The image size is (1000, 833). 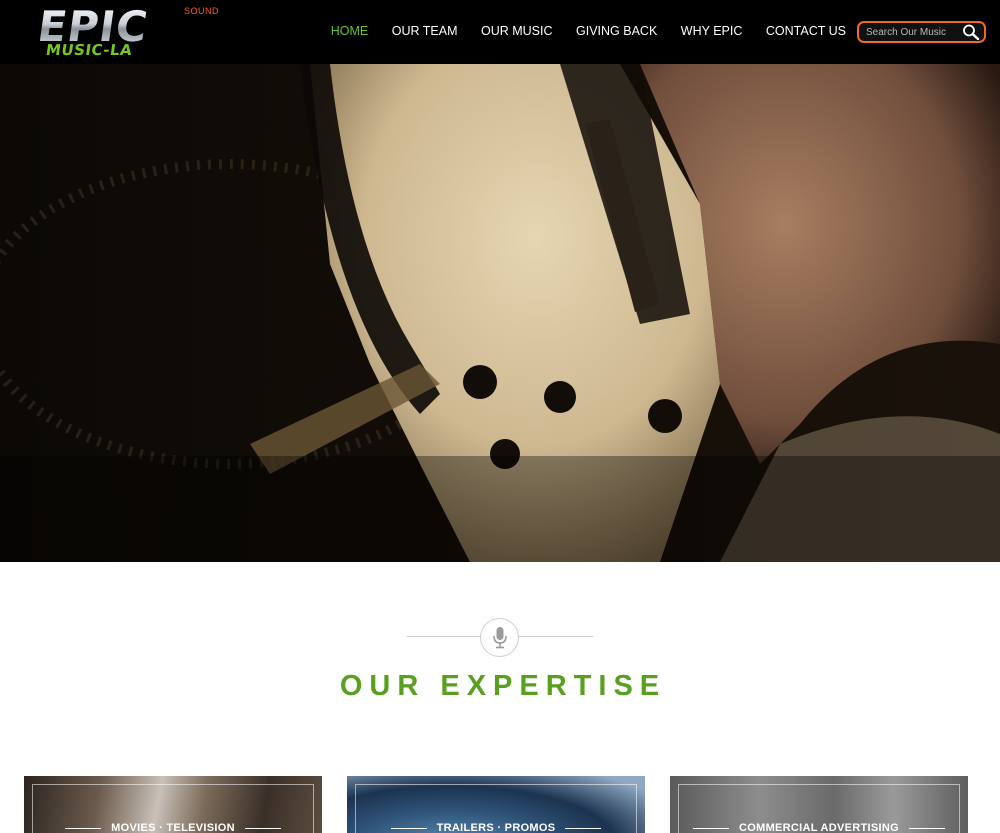 I want to click on search-icon, so click(x=971, y=32).